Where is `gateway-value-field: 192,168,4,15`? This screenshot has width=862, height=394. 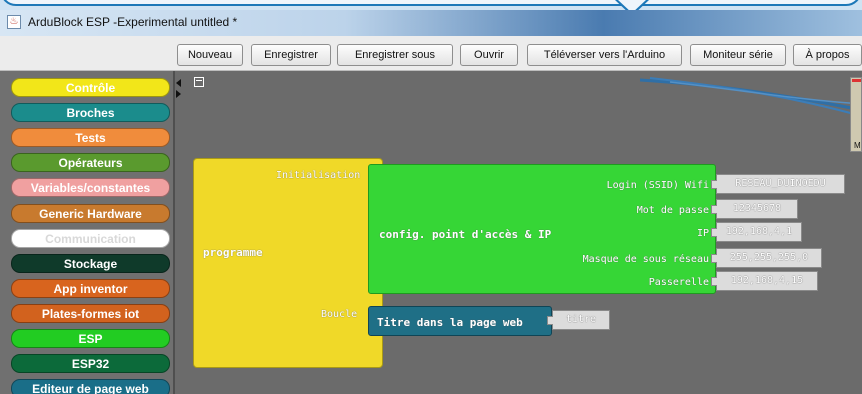
gateway-value-field: 192,168,4,15 is located at coordinates (764, 281).